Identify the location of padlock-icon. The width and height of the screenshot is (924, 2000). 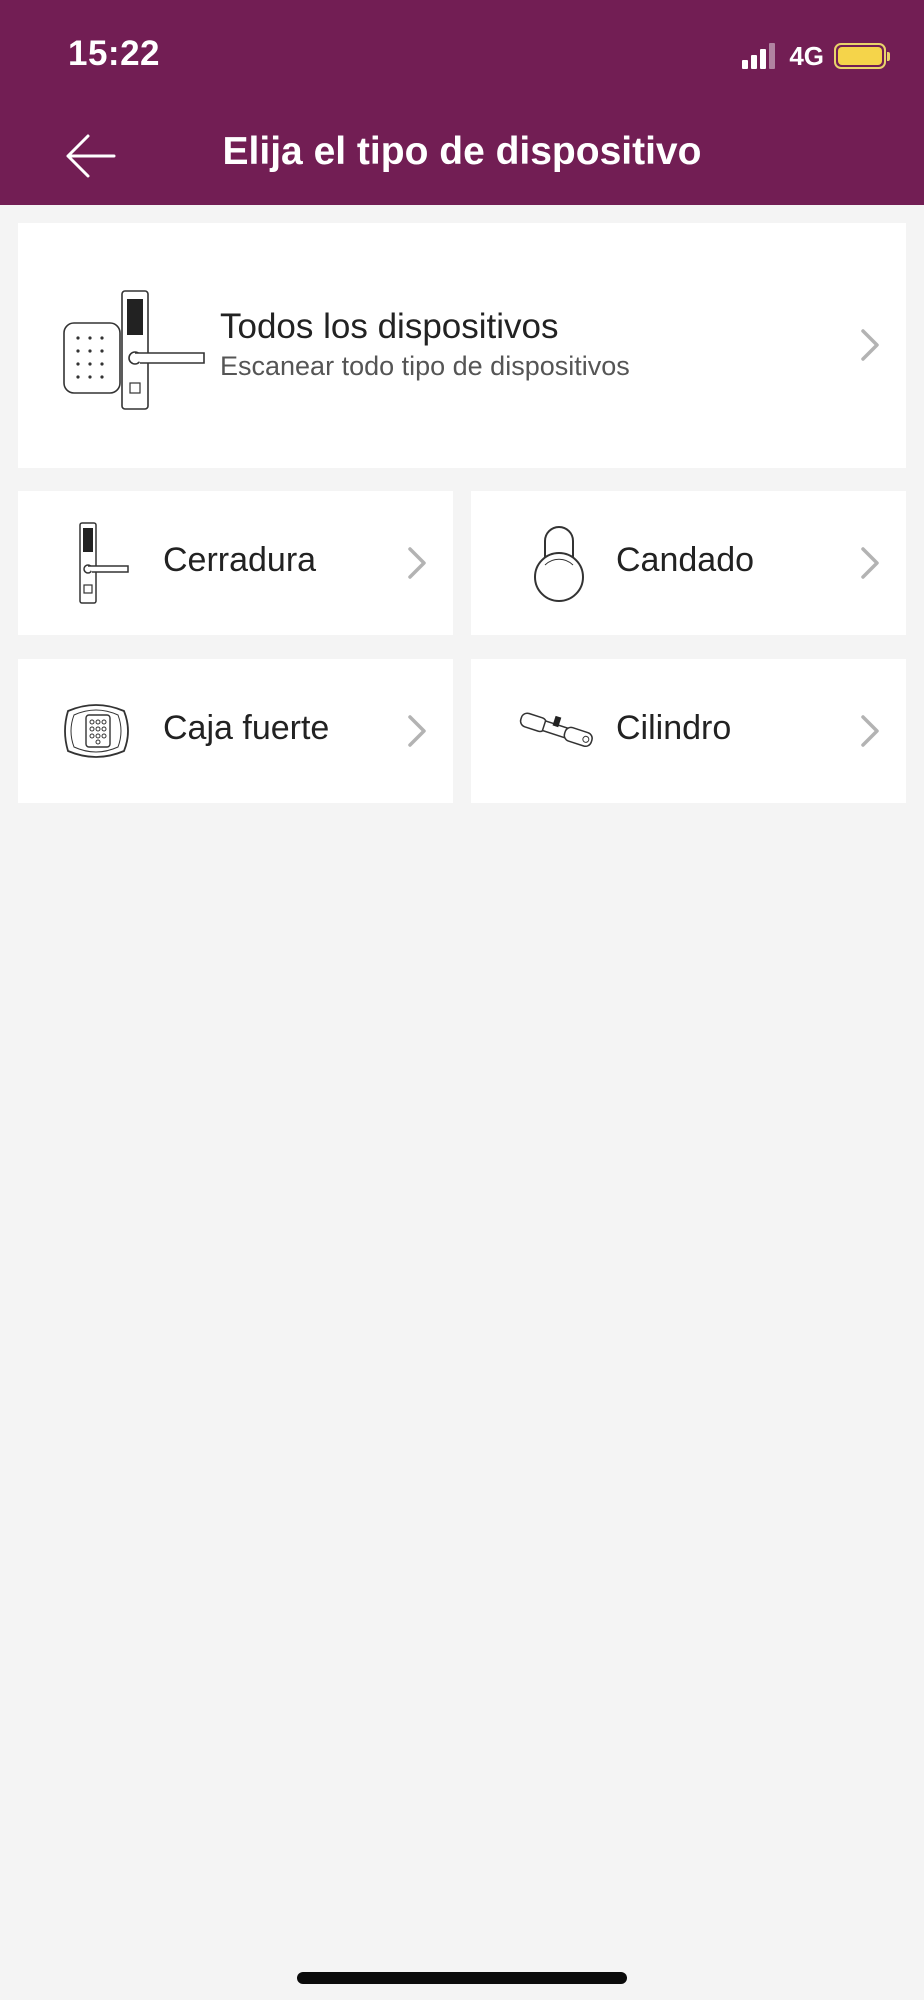
(559, 564).